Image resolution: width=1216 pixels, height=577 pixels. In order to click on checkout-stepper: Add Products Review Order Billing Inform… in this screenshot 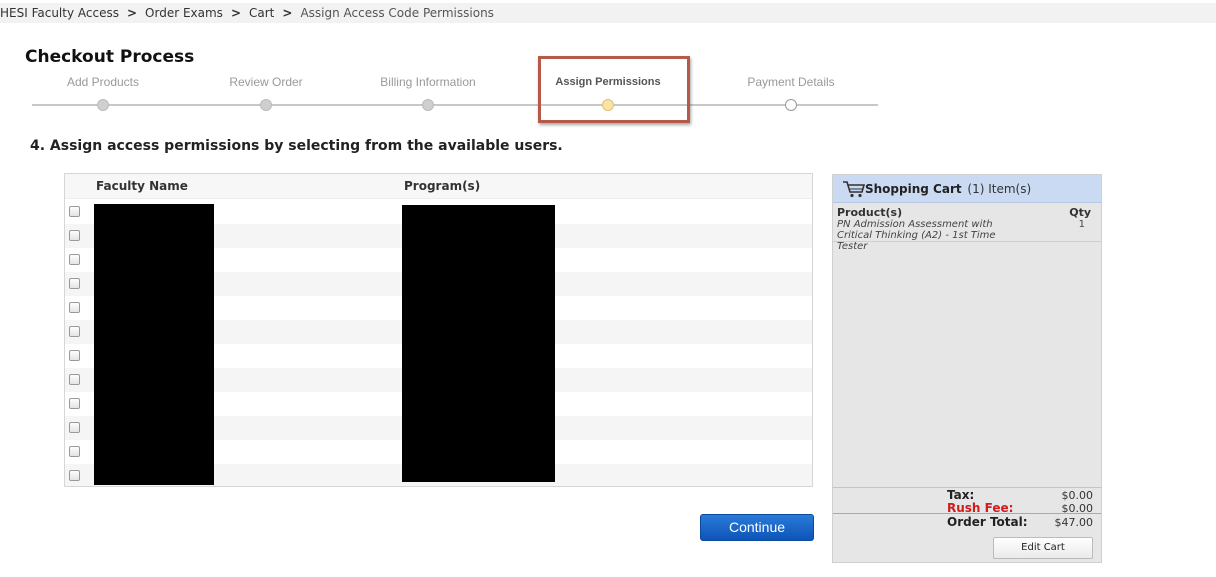, I will do `click(454, 95)`.